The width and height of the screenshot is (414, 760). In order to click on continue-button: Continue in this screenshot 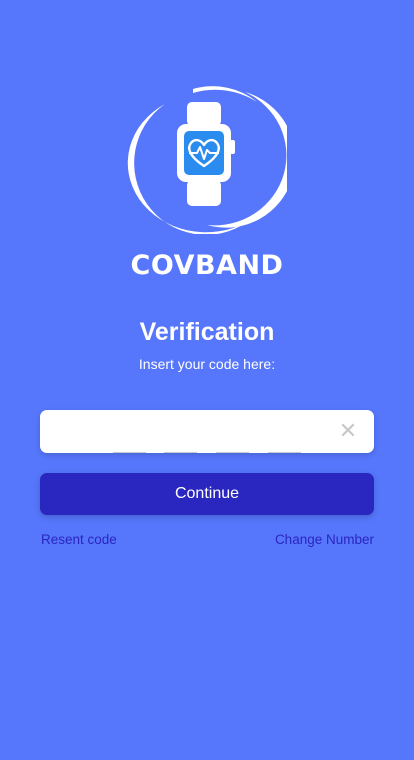, I will do `click(207, 494)`.